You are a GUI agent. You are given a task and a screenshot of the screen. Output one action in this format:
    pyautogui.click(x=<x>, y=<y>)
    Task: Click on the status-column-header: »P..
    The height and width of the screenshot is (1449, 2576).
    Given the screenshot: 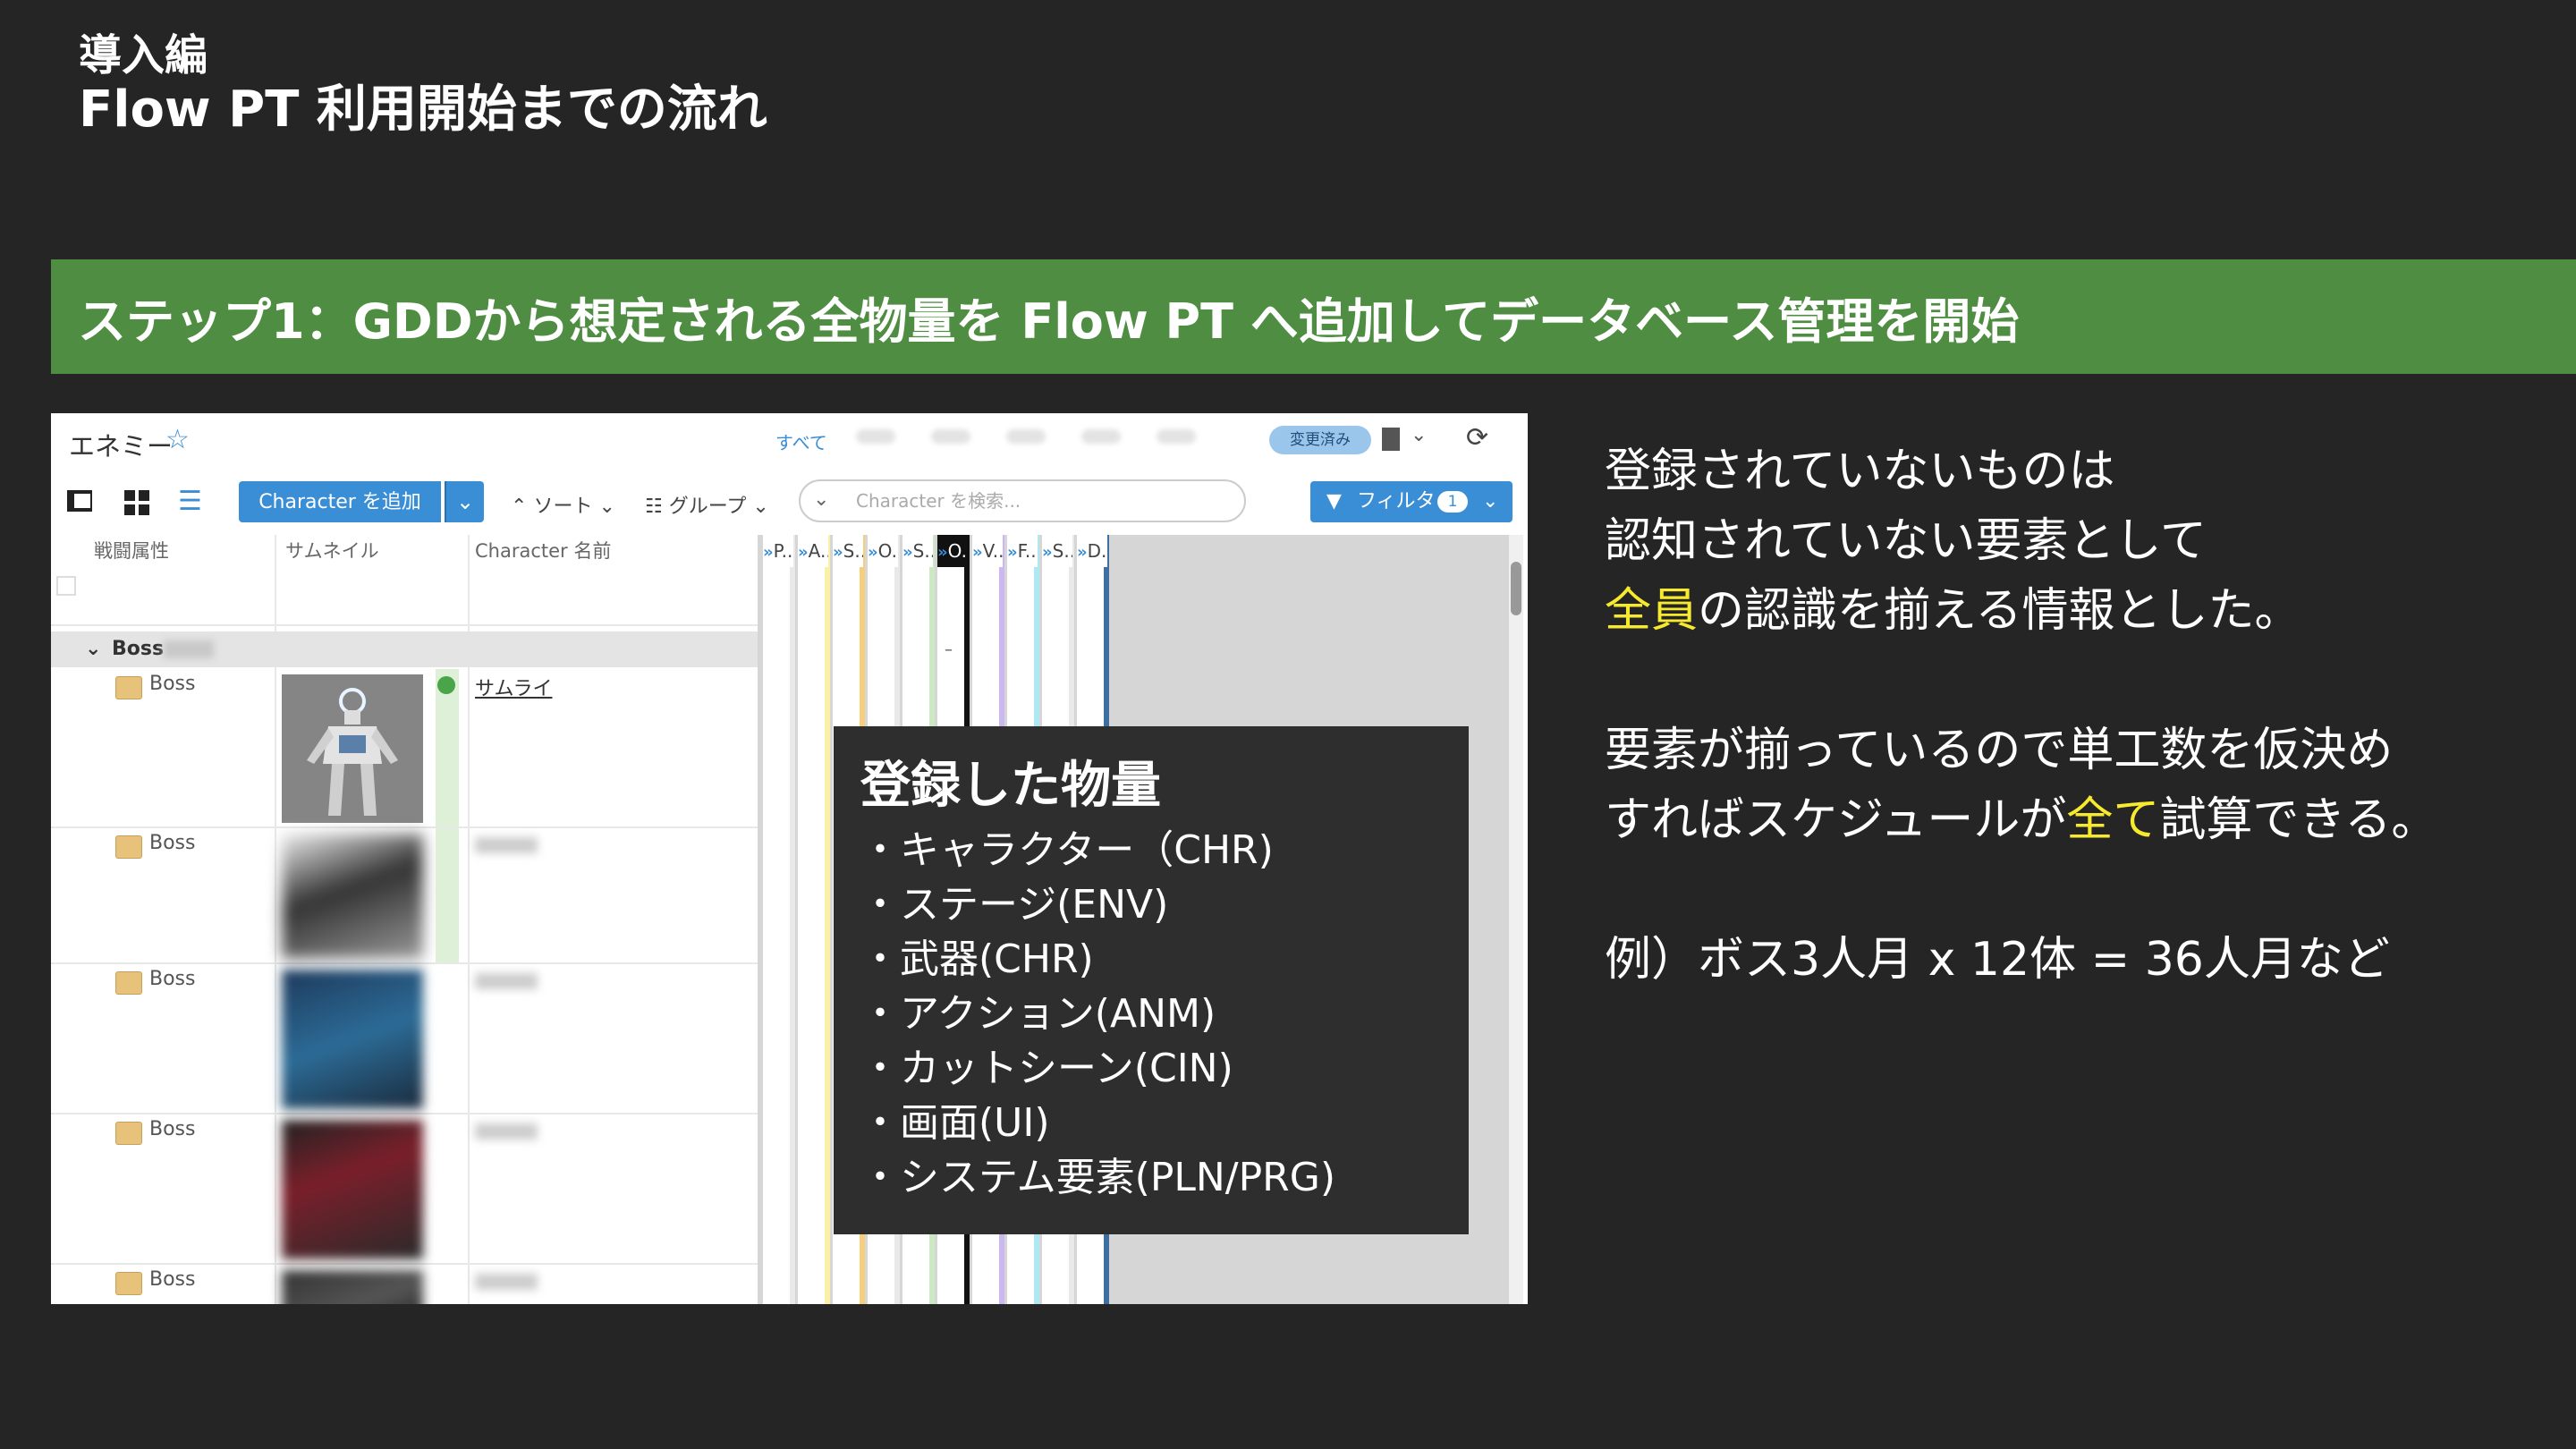 What is the action you would take?
    pyautogui.click(x=778, y=551)
    